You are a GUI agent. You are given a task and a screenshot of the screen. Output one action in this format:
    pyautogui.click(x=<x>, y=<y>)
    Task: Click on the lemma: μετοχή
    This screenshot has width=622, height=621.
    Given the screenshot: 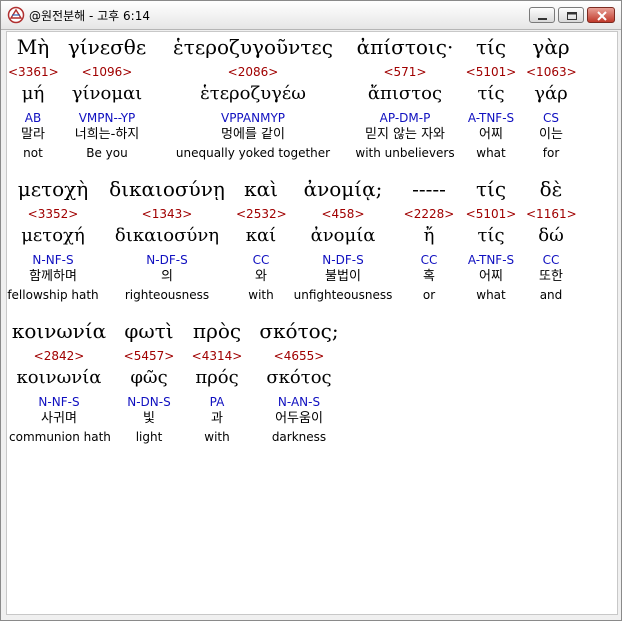 What is the action you would take?
    pyautogui.click(x=53, y=235)
    